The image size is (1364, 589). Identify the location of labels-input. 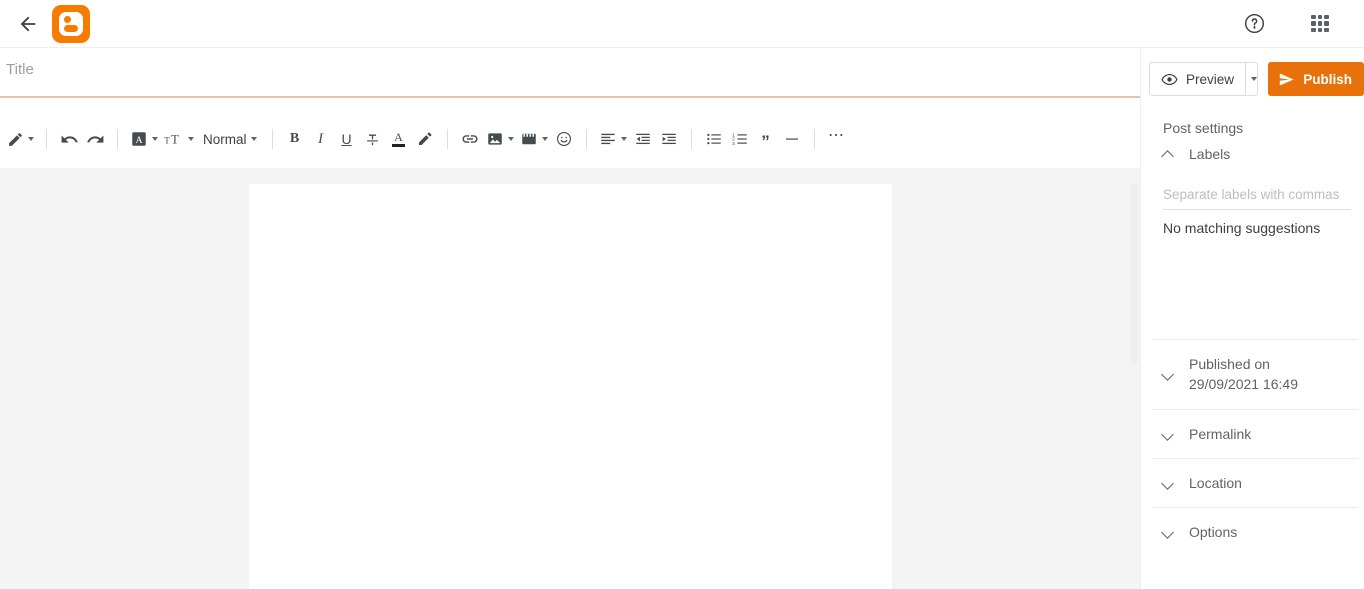
(1257, 197).